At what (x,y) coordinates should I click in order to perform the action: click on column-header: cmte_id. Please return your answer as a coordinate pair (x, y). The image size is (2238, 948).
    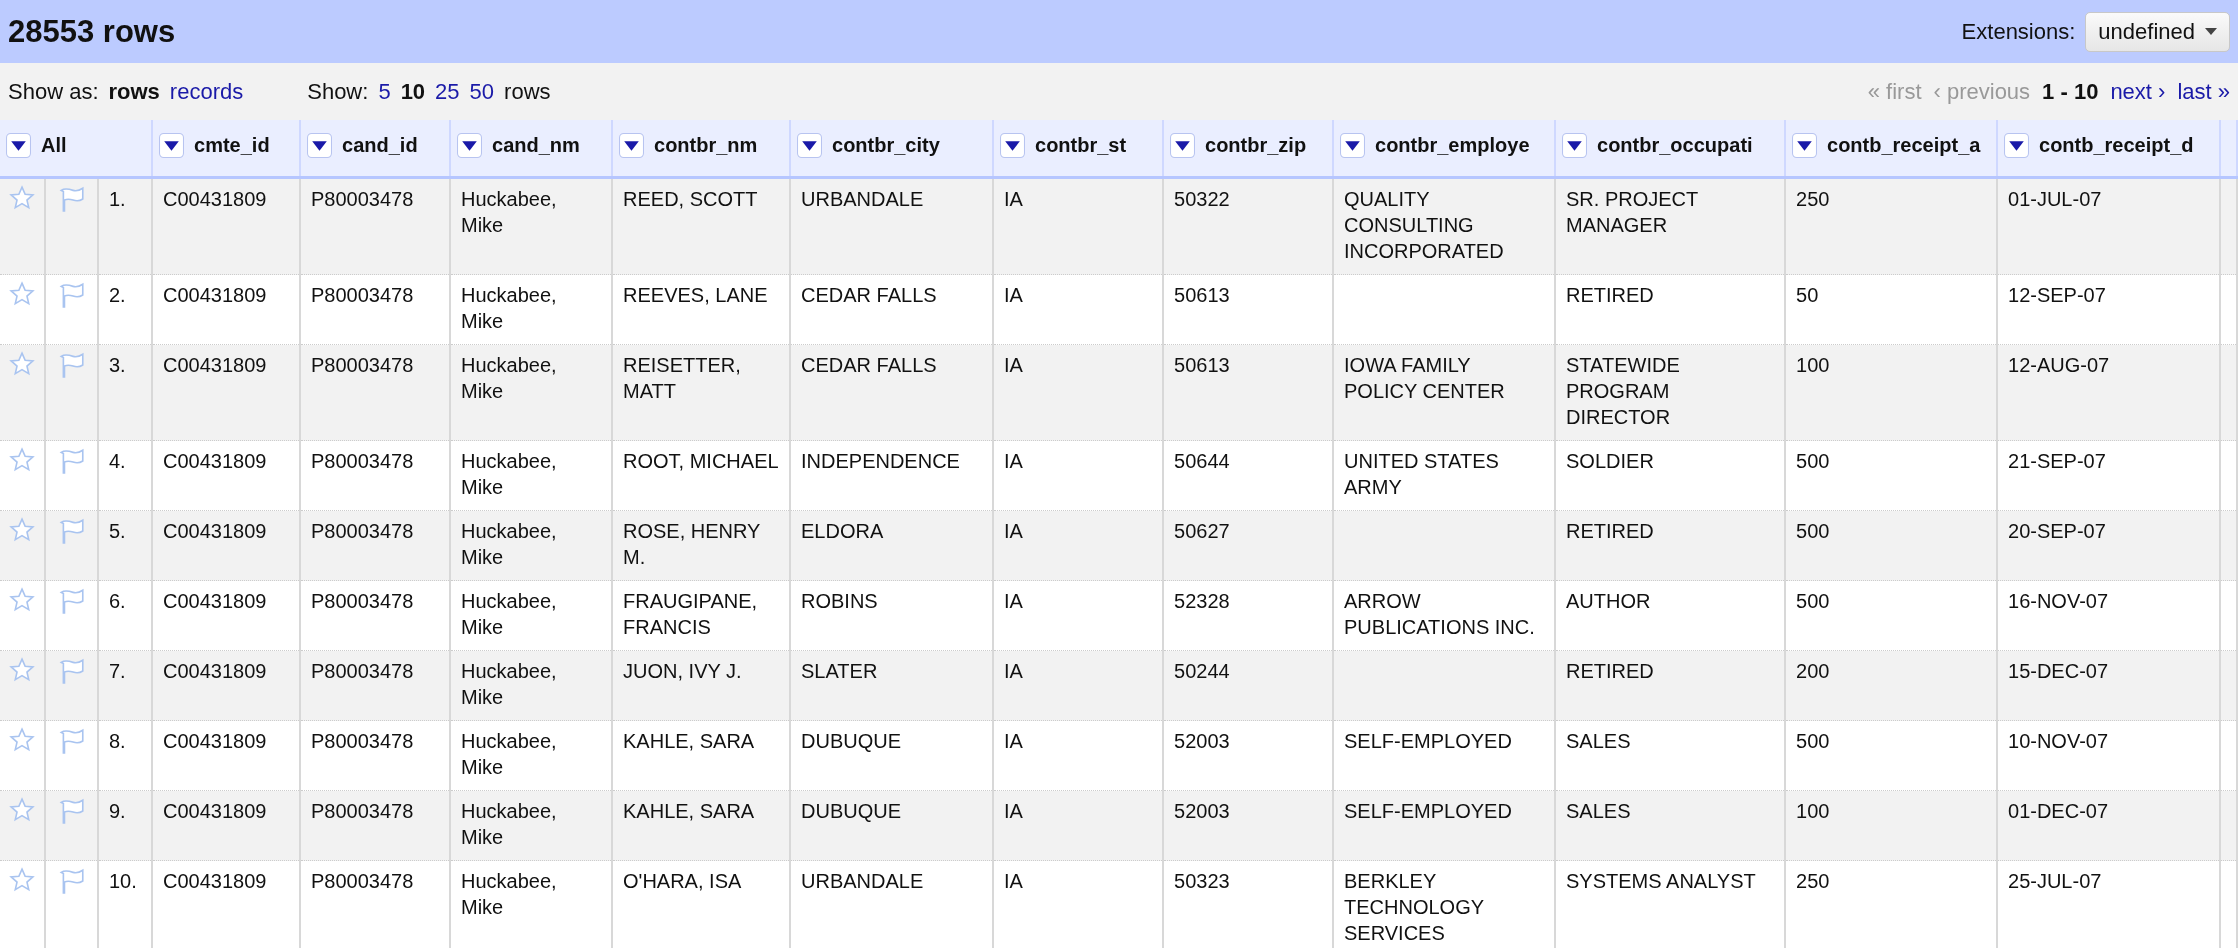
    Looking at the image, I should click on (226, 149).